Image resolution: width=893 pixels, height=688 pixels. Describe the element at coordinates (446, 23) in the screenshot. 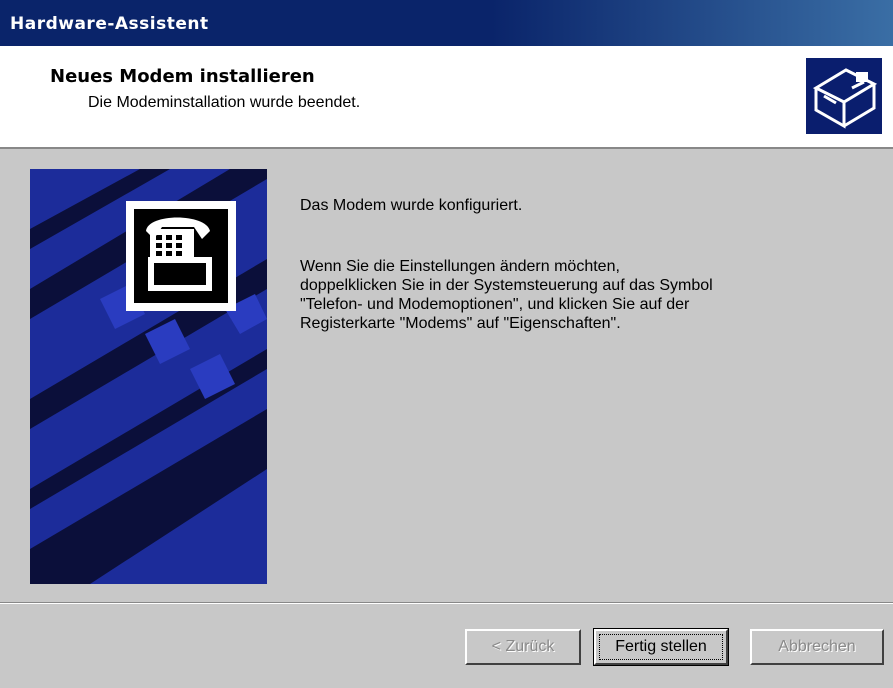

I see `title-bar: Hardware-Assistent` at that location.